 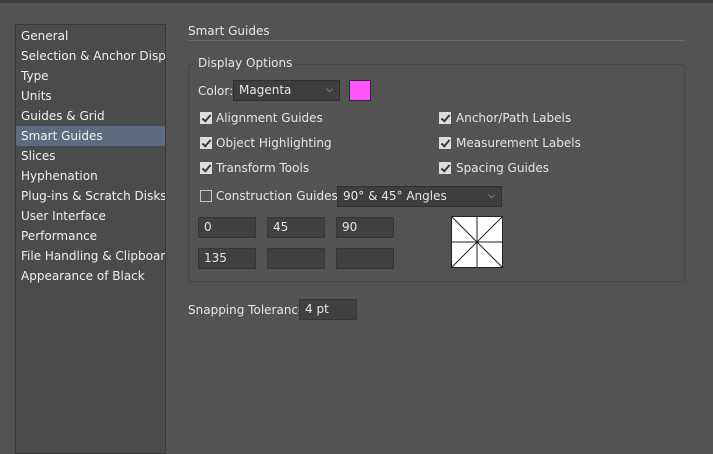 What do you see at coordinates (274, 143) in the screenshot?
I see `object-highlighting-label: Object Highlighting` at bounding box center [274, 143].